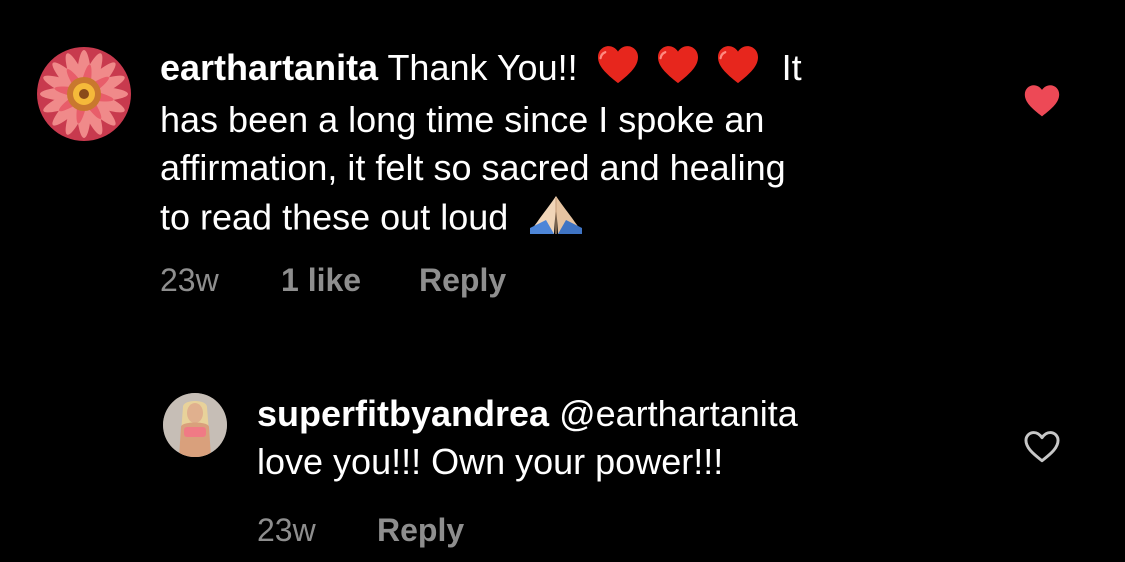 The image size is (1125, 562). Describe the element at coordinates (482, 67) in the screenshot. I see `comment-text: Thank You!!` at that location.